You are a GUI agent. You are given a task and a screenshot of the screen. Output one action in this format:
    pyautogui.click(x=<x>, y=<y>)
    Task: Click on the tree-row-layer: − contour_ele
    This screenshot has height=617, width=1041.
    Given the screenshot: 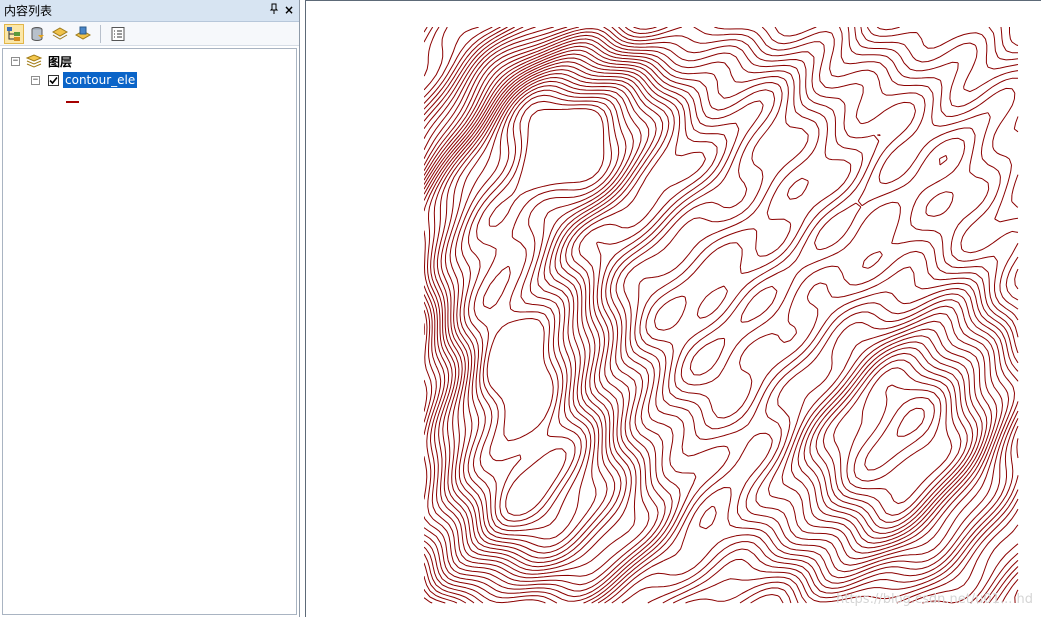 What is the action you would take?
    pyautogui.click(x=84, y=80)
    